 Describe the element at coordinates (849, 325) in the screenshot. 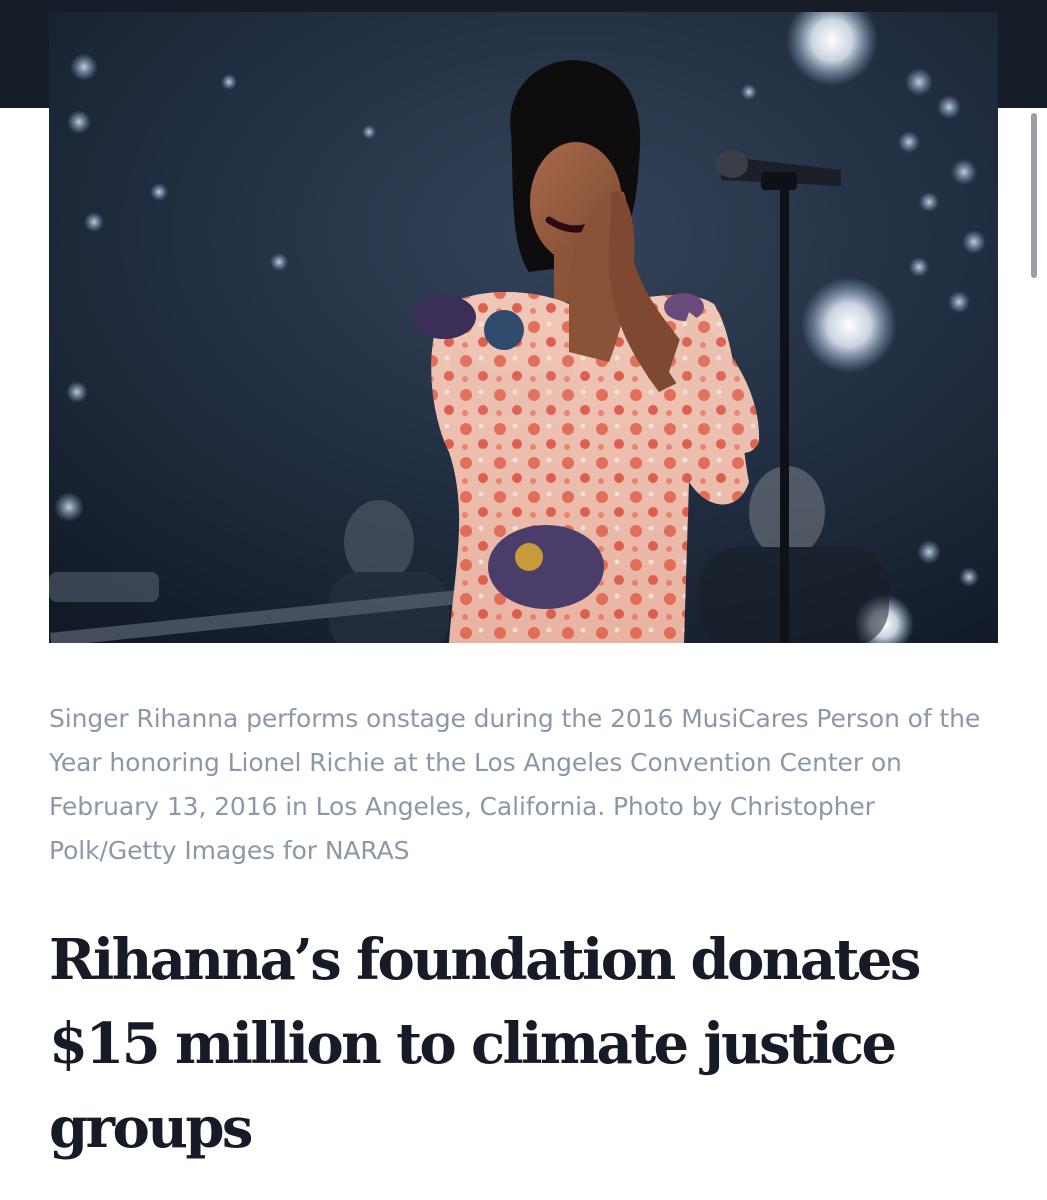

I see `spotlight-right` at that location.